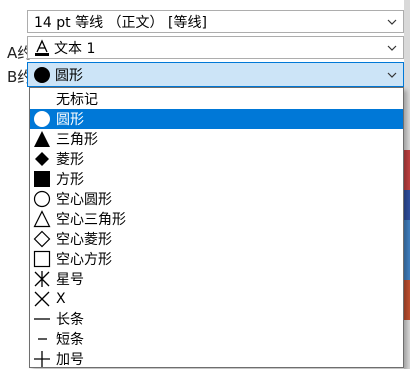 This screenshot has width=410, height=369. Describe the element at coordinates (42, 279) in the screenshot. I see `asterisk-icon` at that location.